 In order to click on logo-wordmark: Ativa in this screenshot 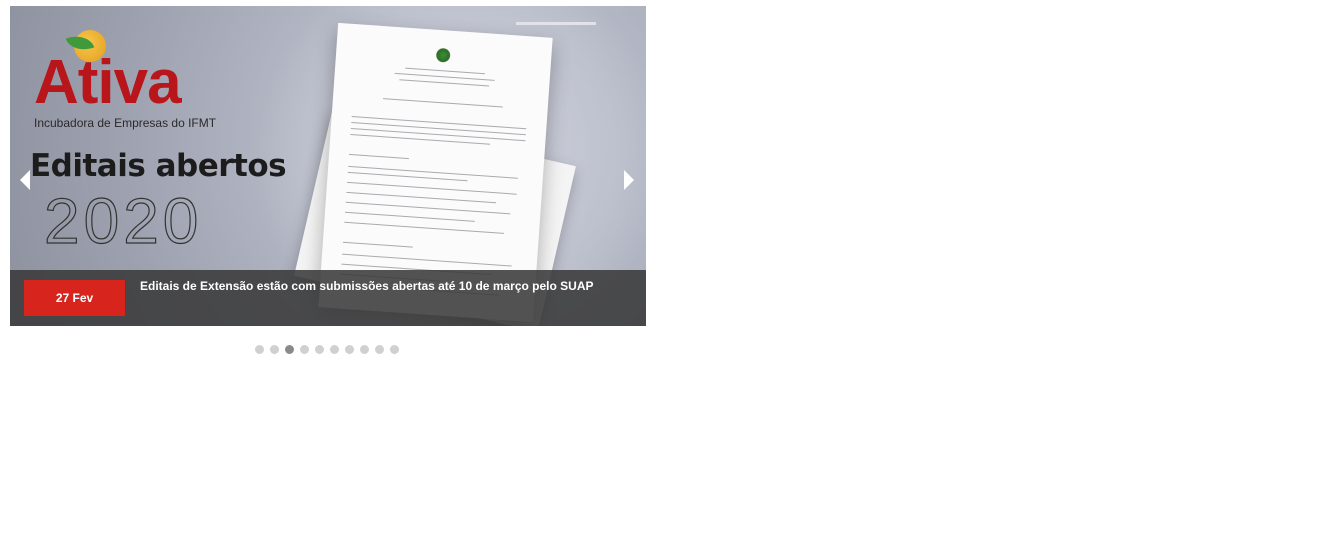, I will do `click(108, 82)`.